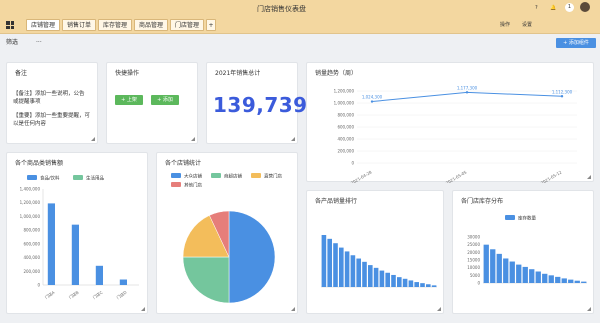 This screenshot has width=600, height=323. I want to click on tab-add-button: +, so click(211, 25).